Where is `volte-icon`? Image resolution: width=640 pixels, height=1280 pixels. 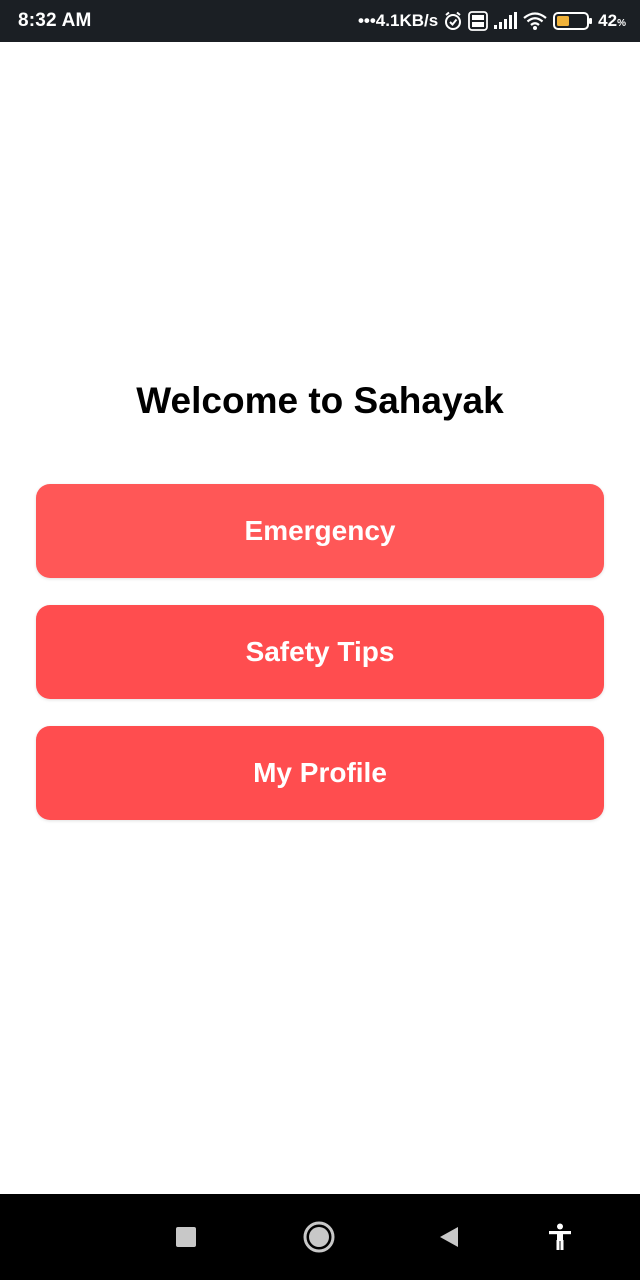 volte-icon is located at coordinates (478, 21).